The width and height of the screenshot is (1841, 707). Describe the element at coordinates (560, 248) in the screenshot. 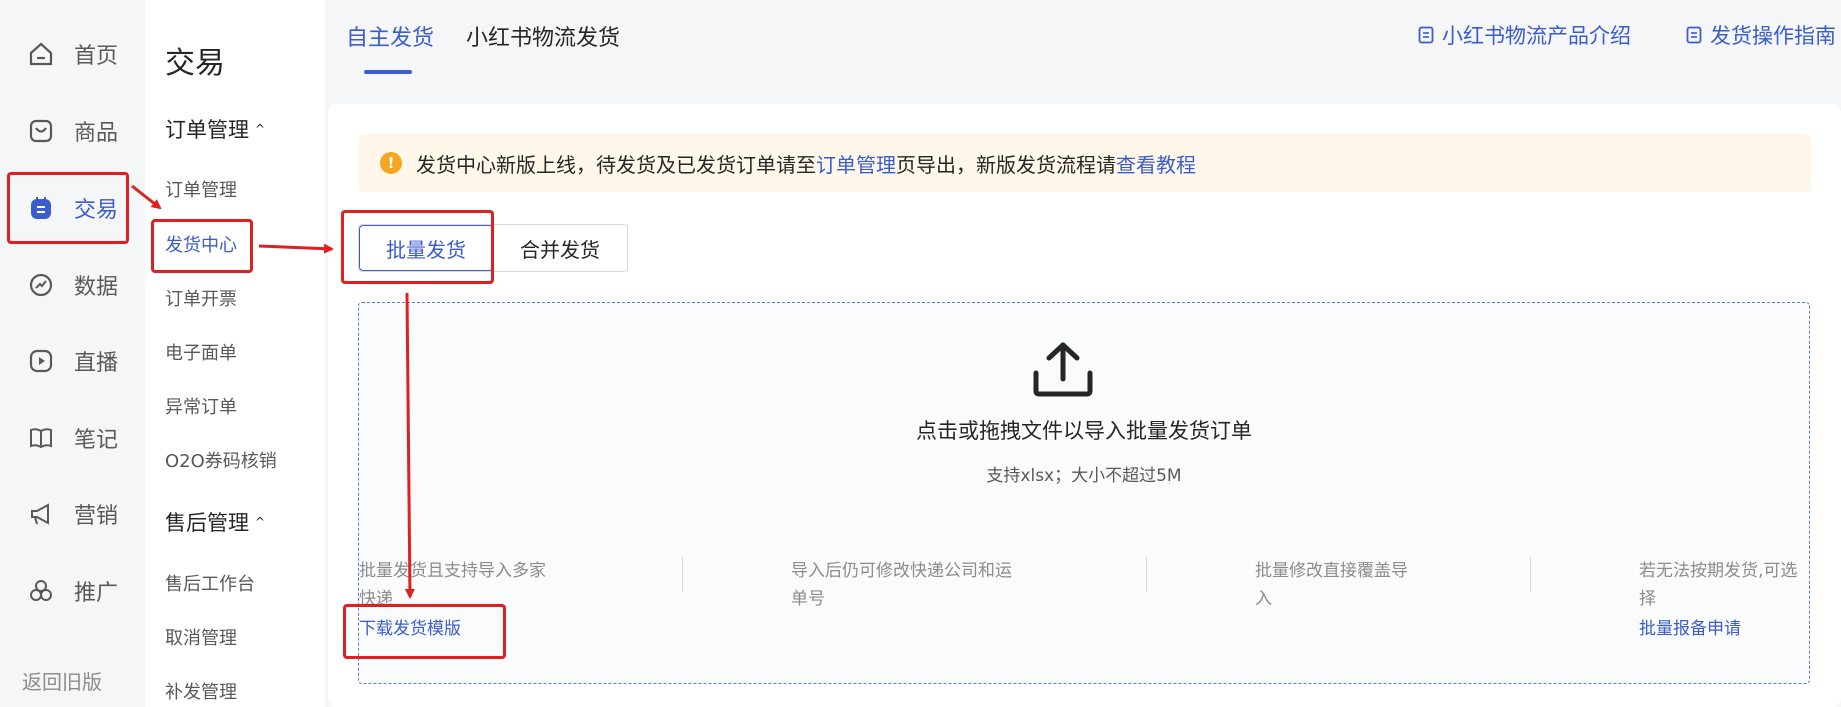

I see `merge-shipping-button: 合并发货` at that location.